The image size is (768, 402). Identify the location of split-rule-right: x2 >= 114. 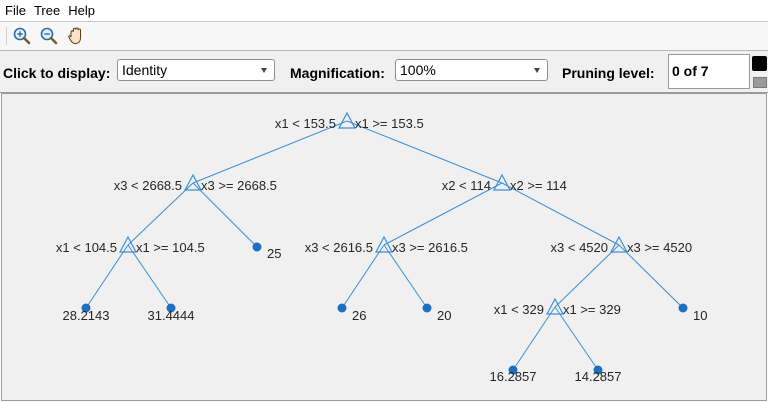
(538, 185).